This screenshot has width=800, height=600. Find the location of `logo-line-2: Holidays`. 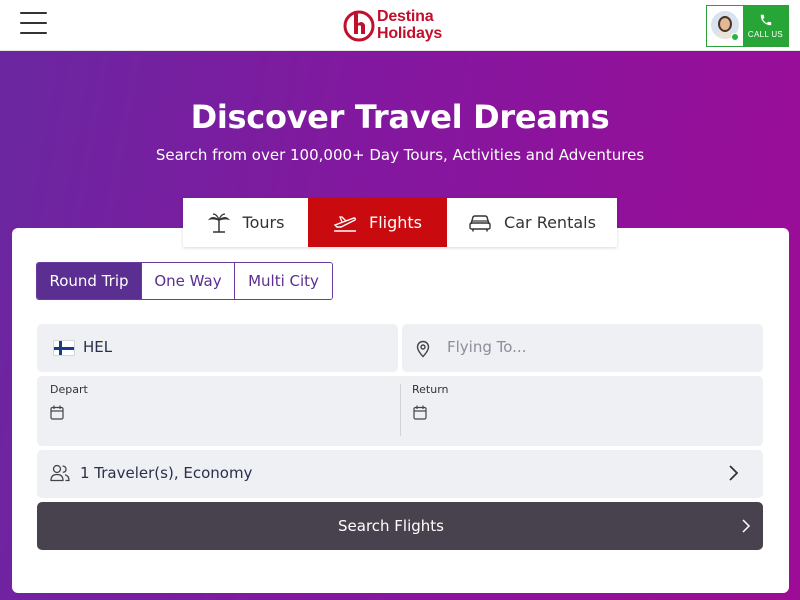

logo-line-2: Holidays is located at coordinates (410, 33).